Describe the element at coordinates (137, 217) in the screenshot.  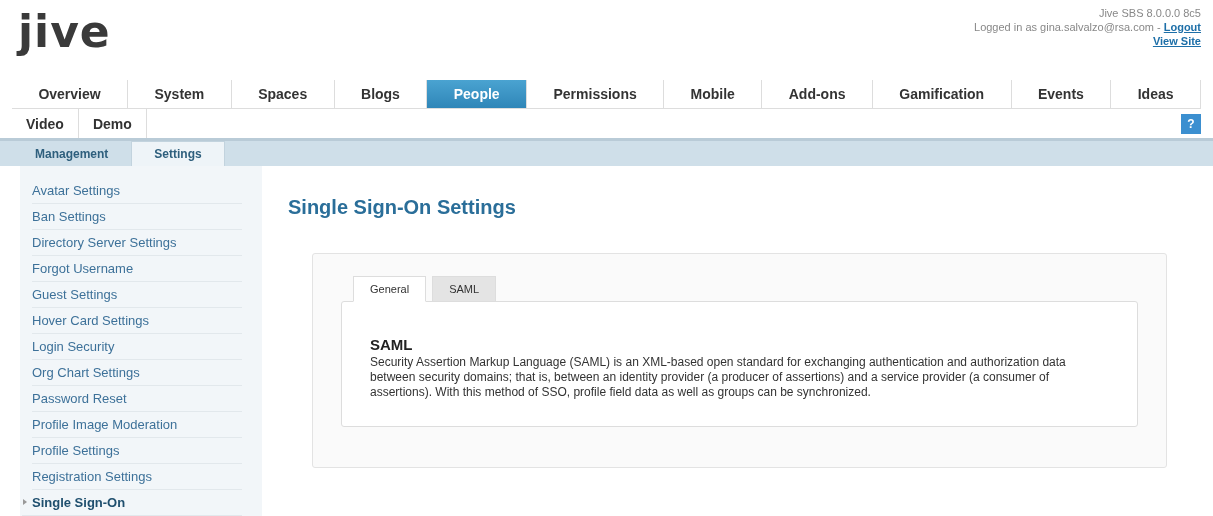
I see `sidebar-item: Ban Settings` at that location.